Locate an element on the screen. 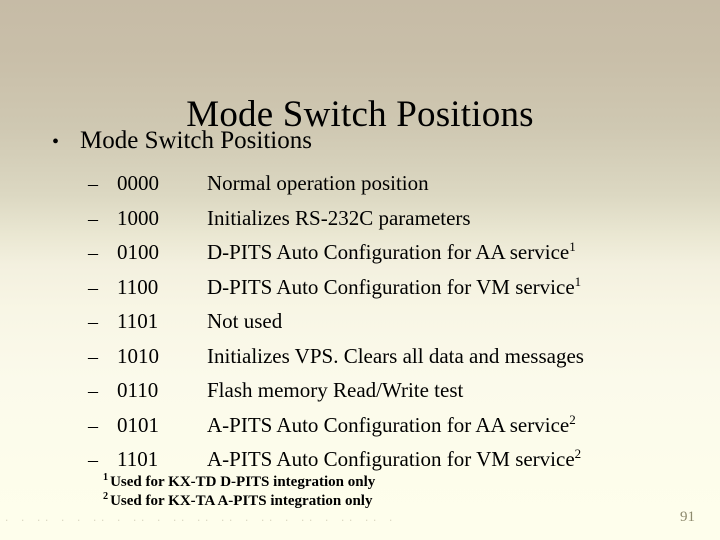 The height and width of the screenshot is (540, 720). switch-description-text: A-PITS Auto Configuration for VM service is located at coordinates (391, 459).